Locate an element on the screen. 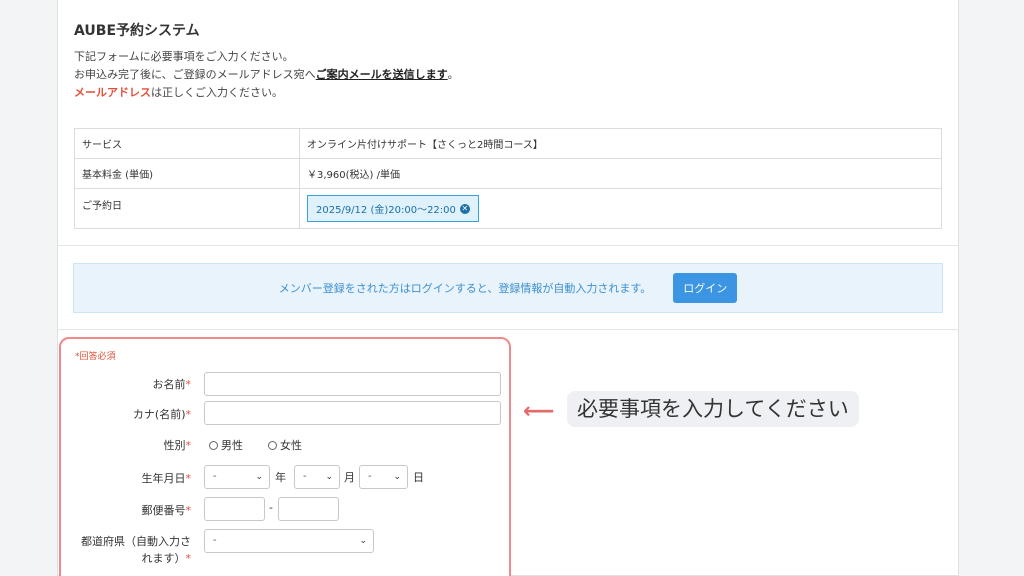  postal-label: 郵便番号* is located at coordinates (167, 510).